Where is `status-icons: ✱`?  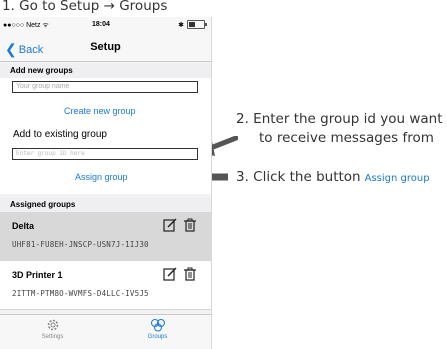
status-icons: ✱ is located at coordinates (192, 24).